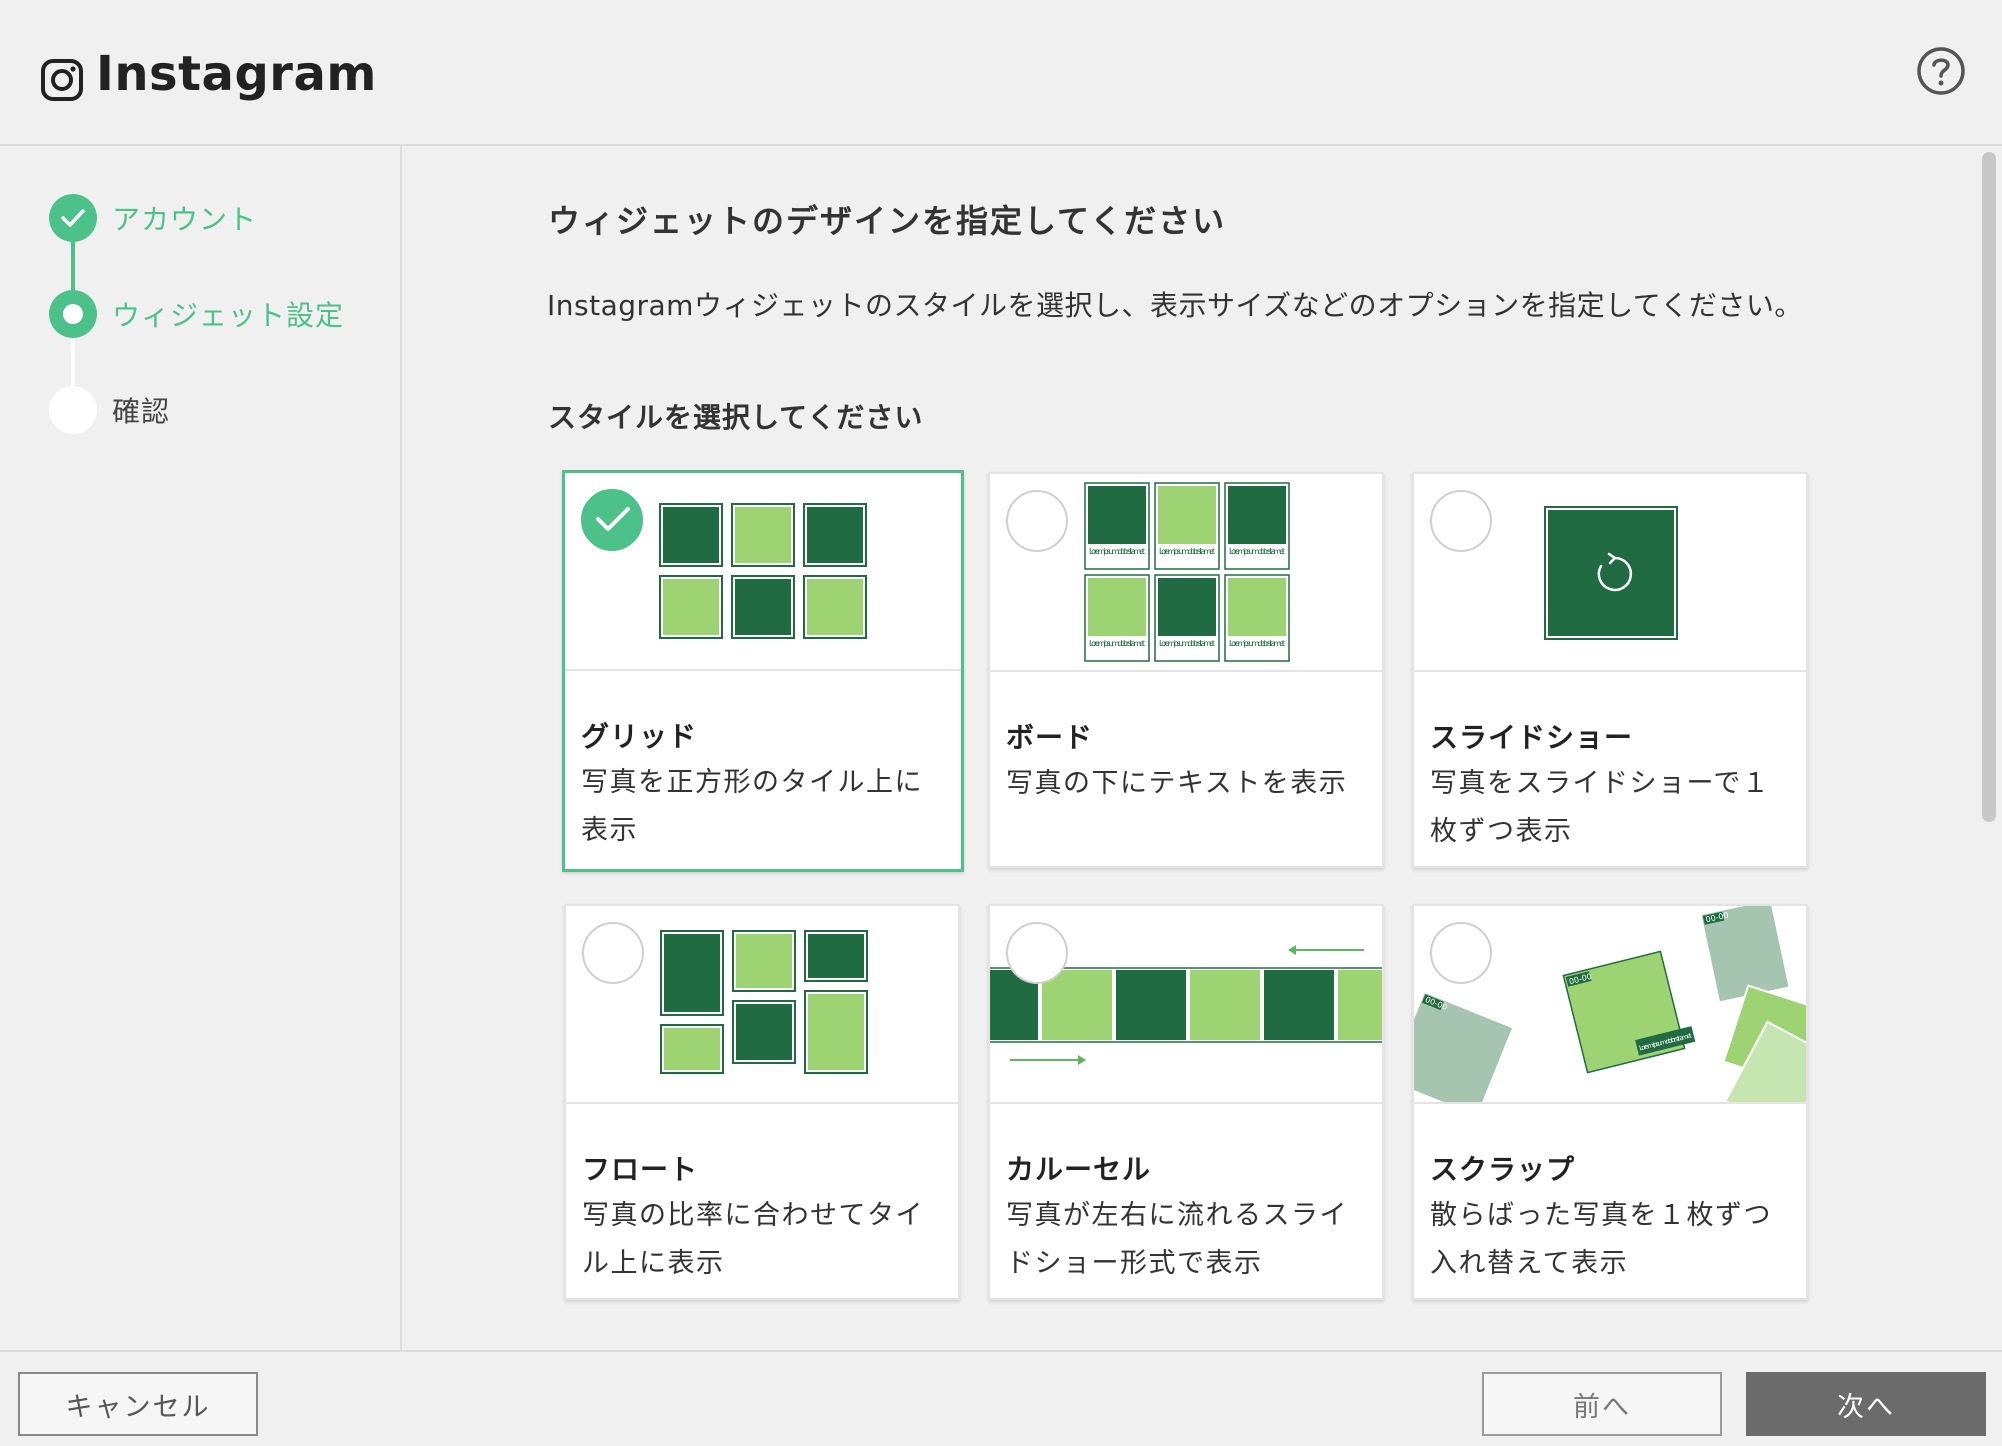  What do you see at coordinates (639, 736) in the screenshot?
I see `style-name: グリッド` at bounding box center [639, 736].